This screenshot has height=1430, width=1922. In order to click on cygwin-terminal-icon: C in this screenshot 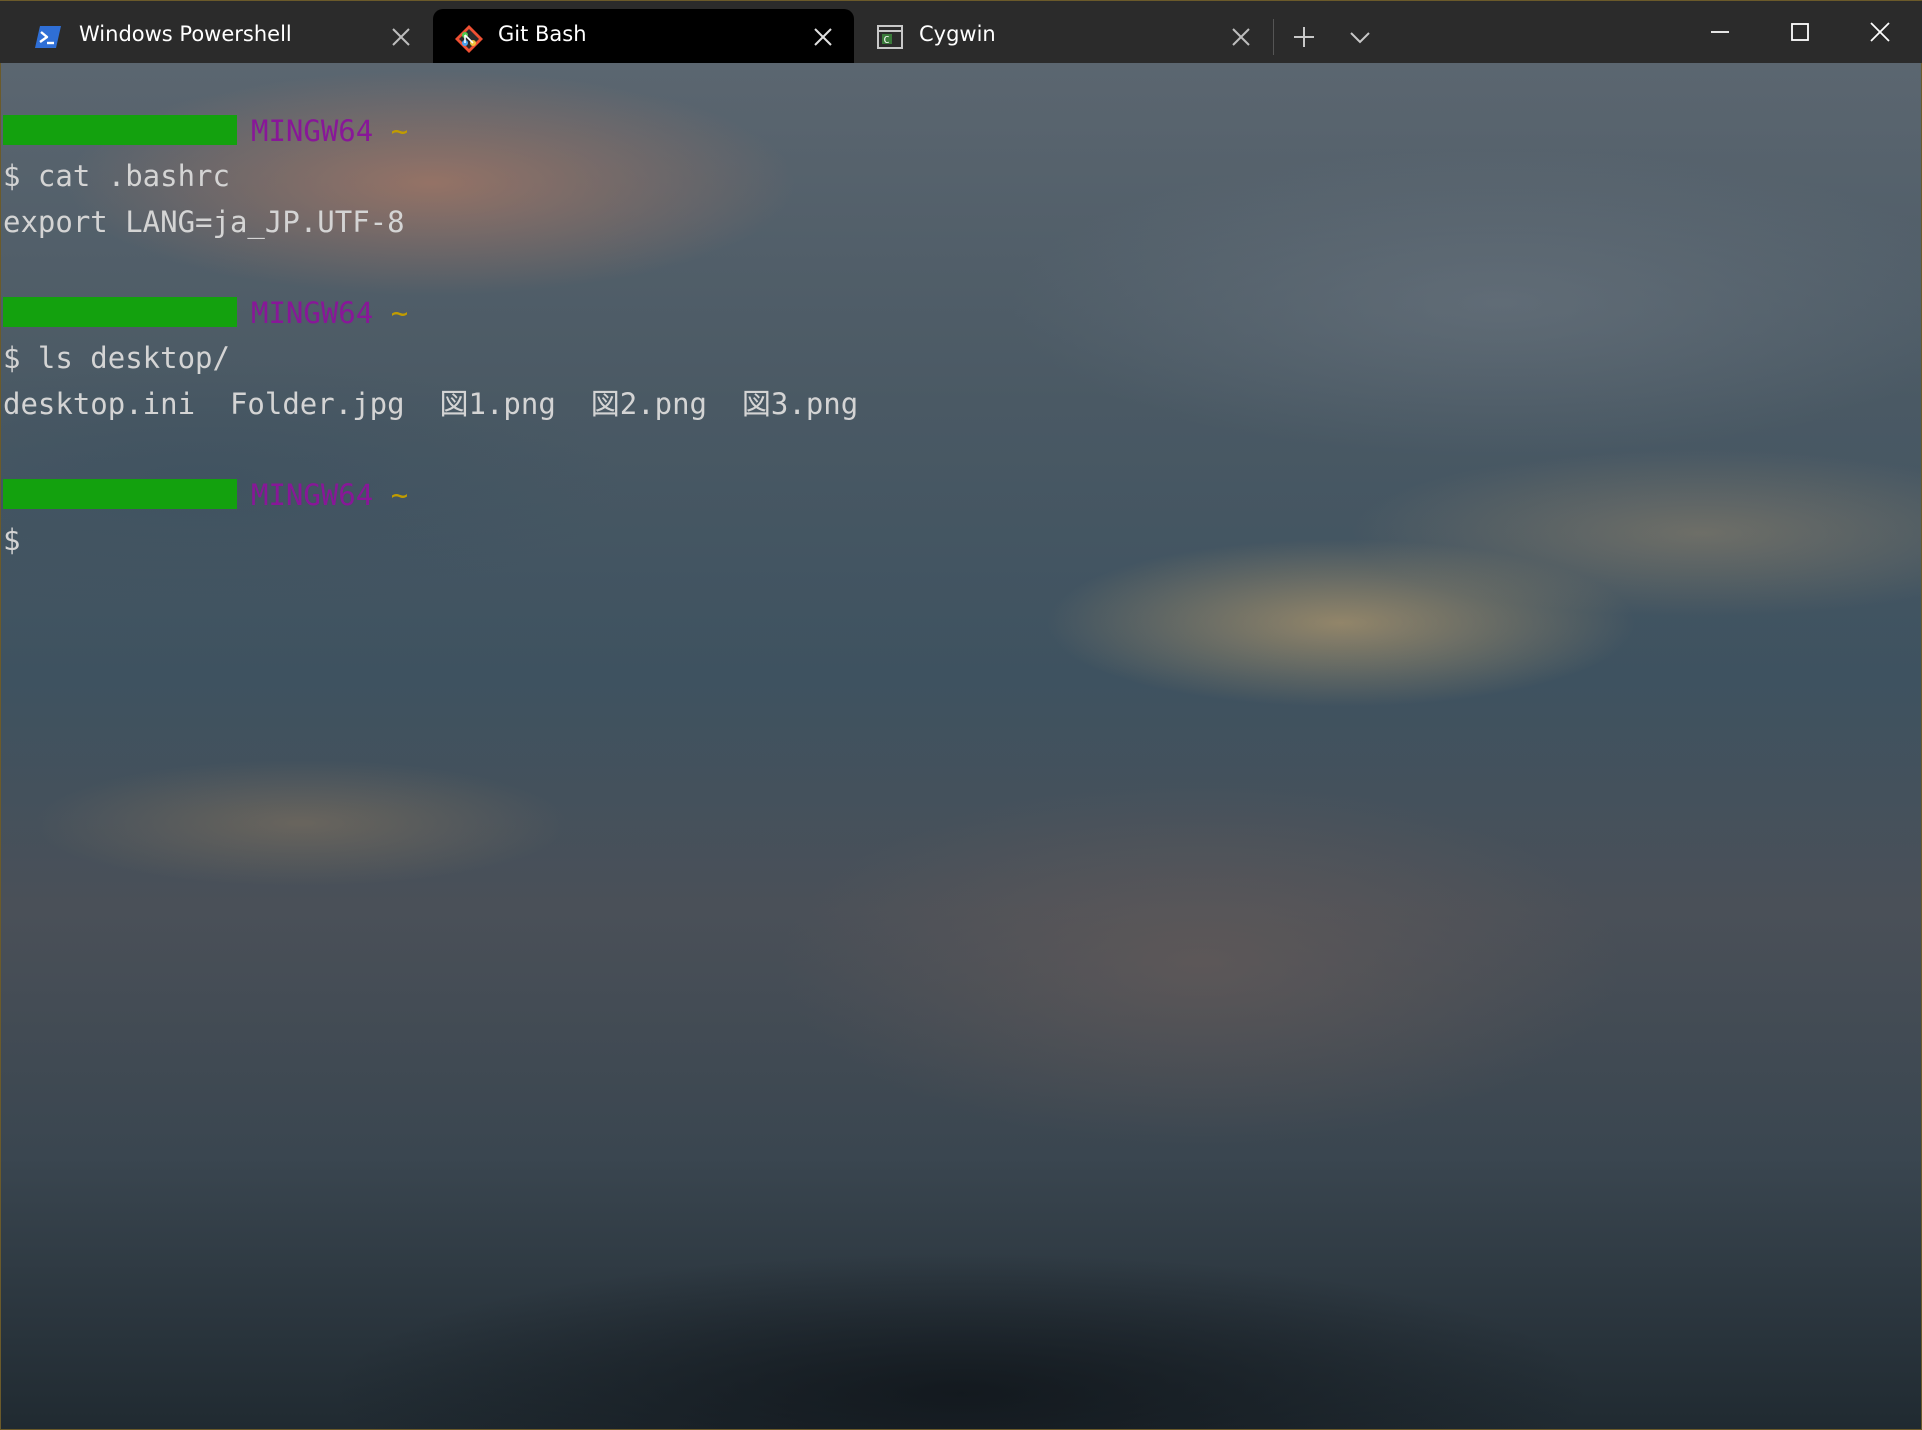, I will do `click(890, 37)`.